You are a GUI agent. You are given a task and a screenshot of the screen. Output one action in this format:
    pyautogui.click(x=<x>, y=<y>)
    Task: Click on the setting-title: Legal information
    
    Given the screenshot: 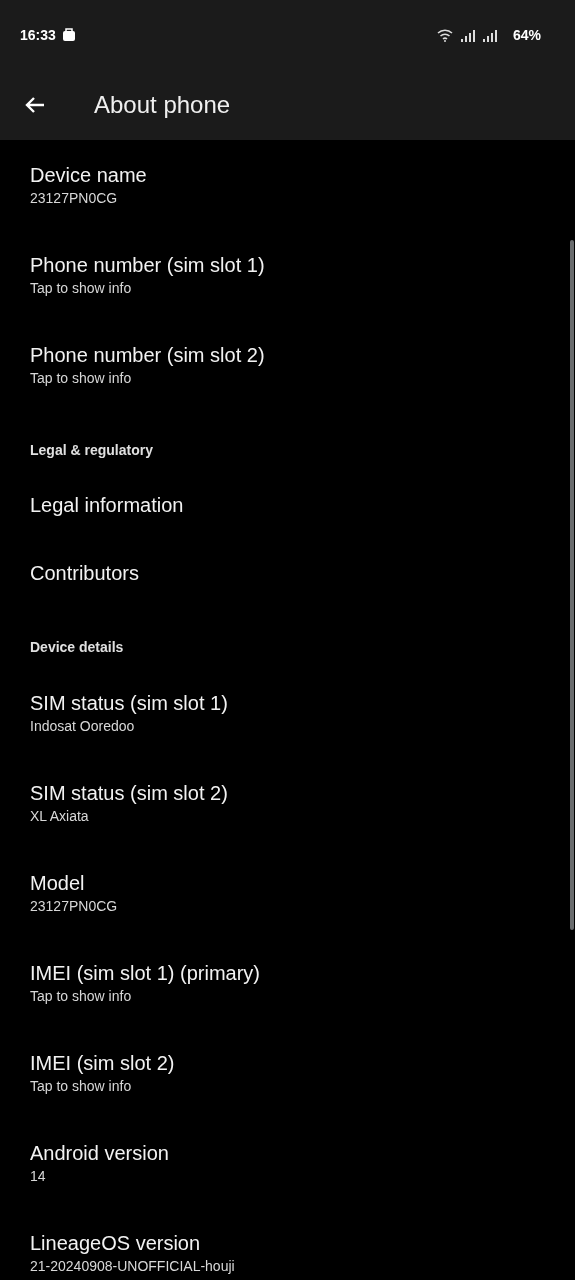 What is the action you would take?
    pyautogui.click(x=287, y=505)
    